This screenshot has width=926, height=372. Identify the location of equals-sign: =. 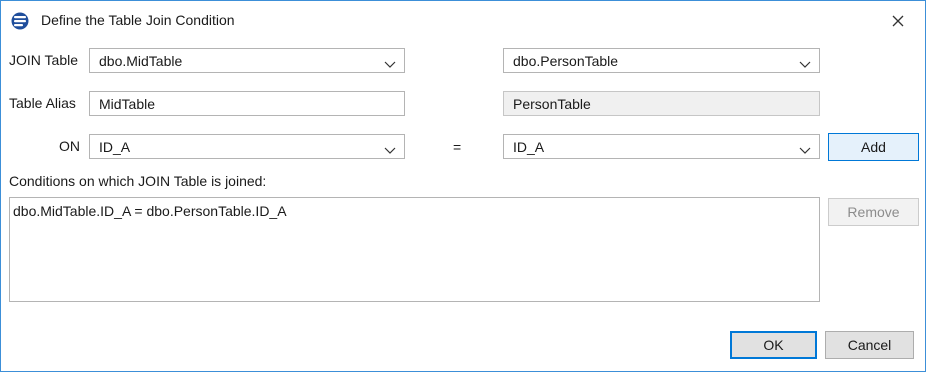
(457, 147).